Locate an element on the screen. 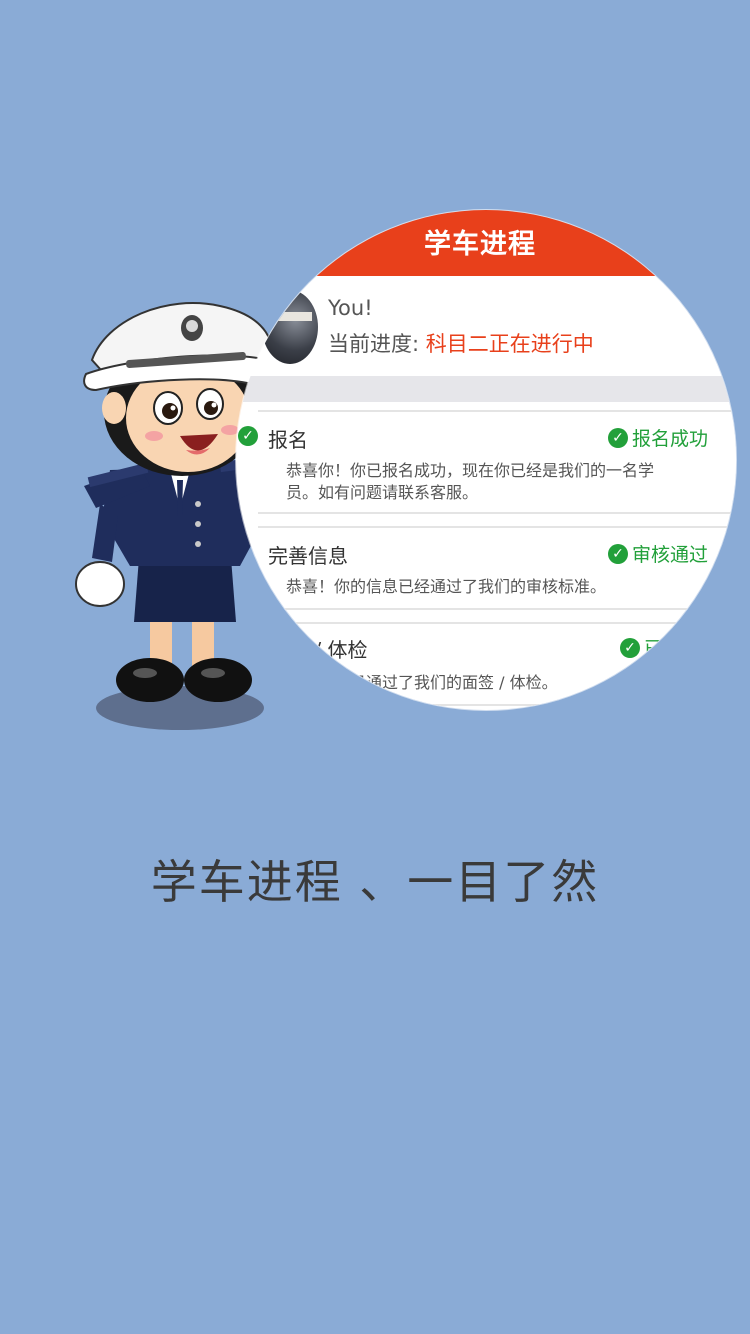  current-progress: 当前进度: 科目二正在进行中 is located at coordinates (461, 343).